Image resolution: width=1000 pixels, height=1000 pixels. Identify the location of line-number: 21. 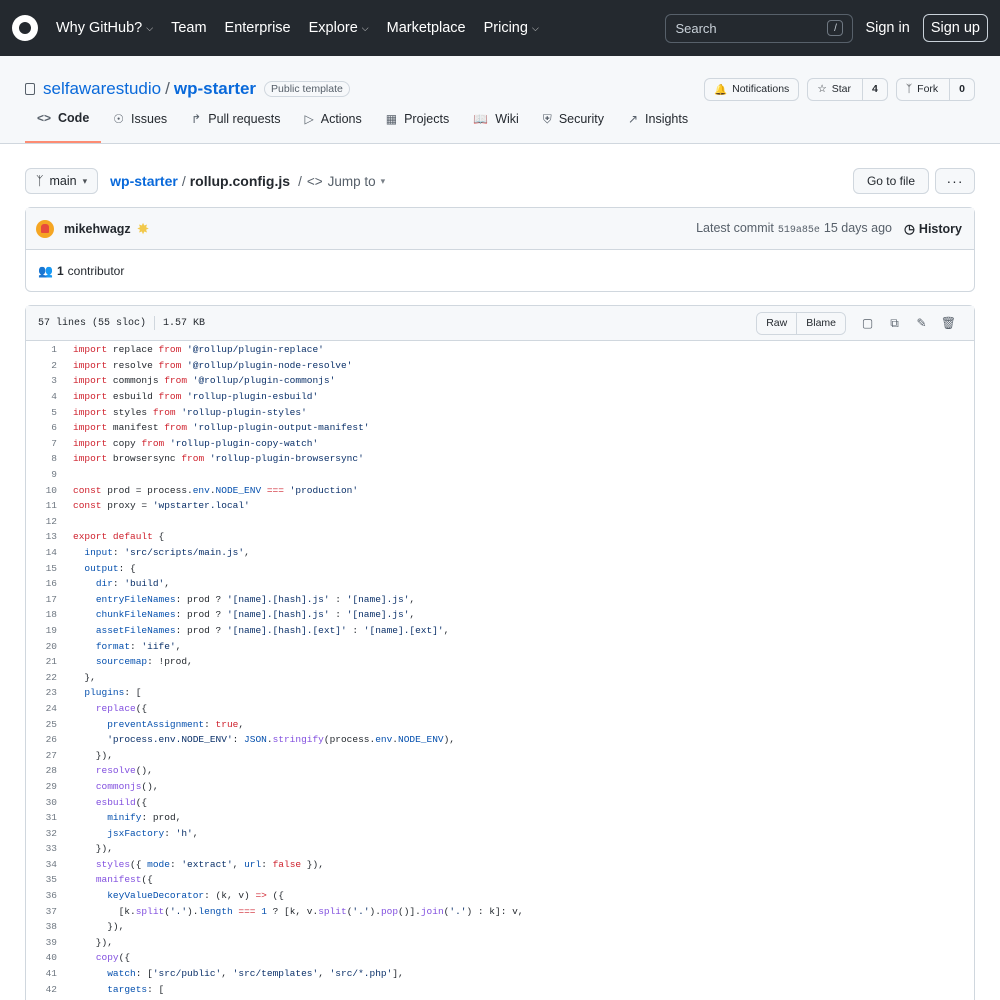
(41, 661).